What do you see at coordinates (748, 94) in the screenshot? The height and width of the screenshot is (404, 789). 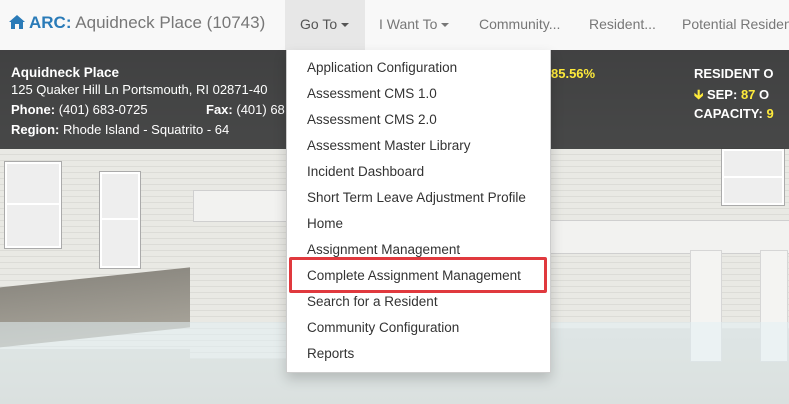 I see `sep-value: 87` at bounding box center [748, 94].